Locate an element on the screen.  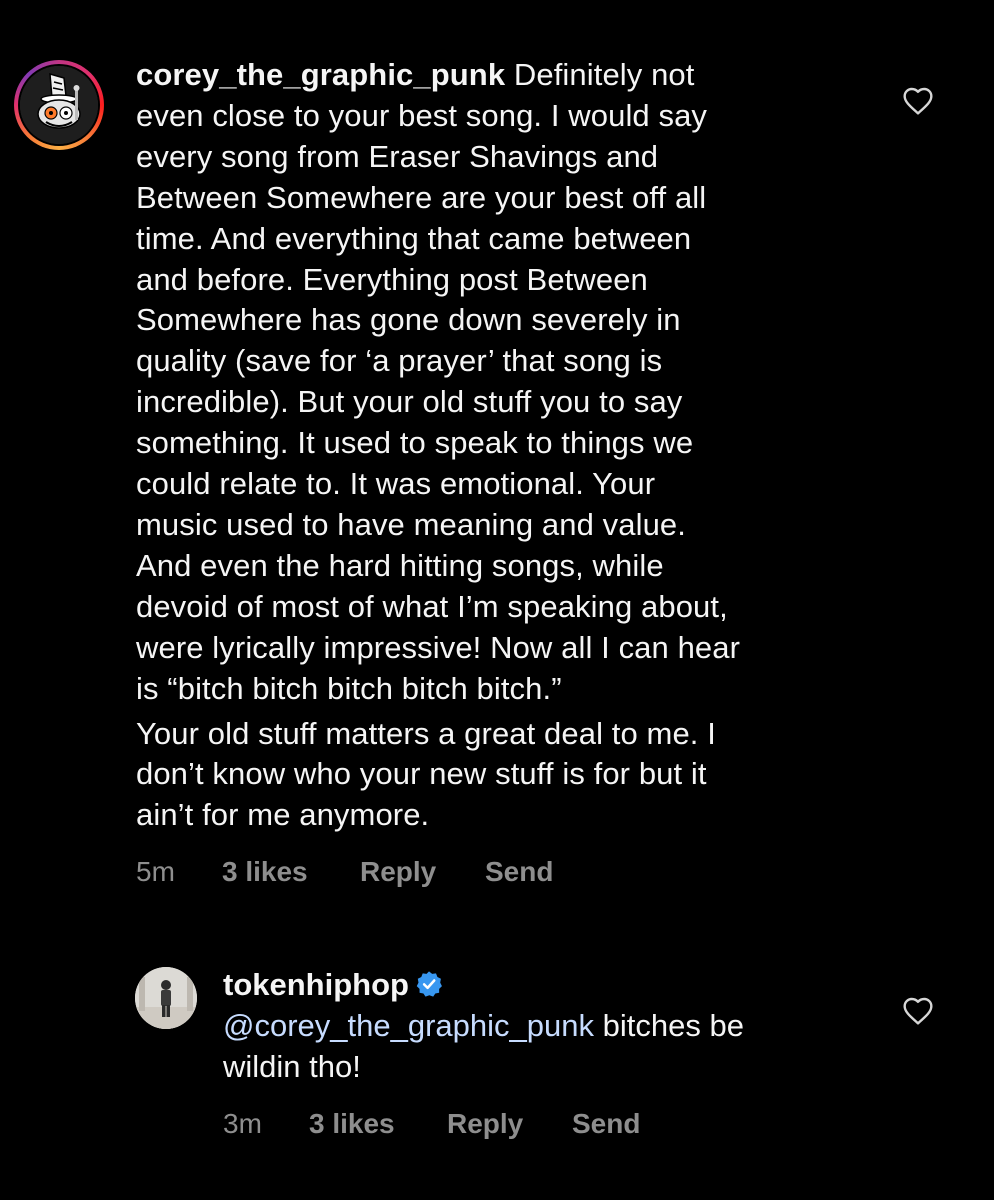
reply-mention-link: @corey_the_graphic_punk is located at coordinates (408, 1025).